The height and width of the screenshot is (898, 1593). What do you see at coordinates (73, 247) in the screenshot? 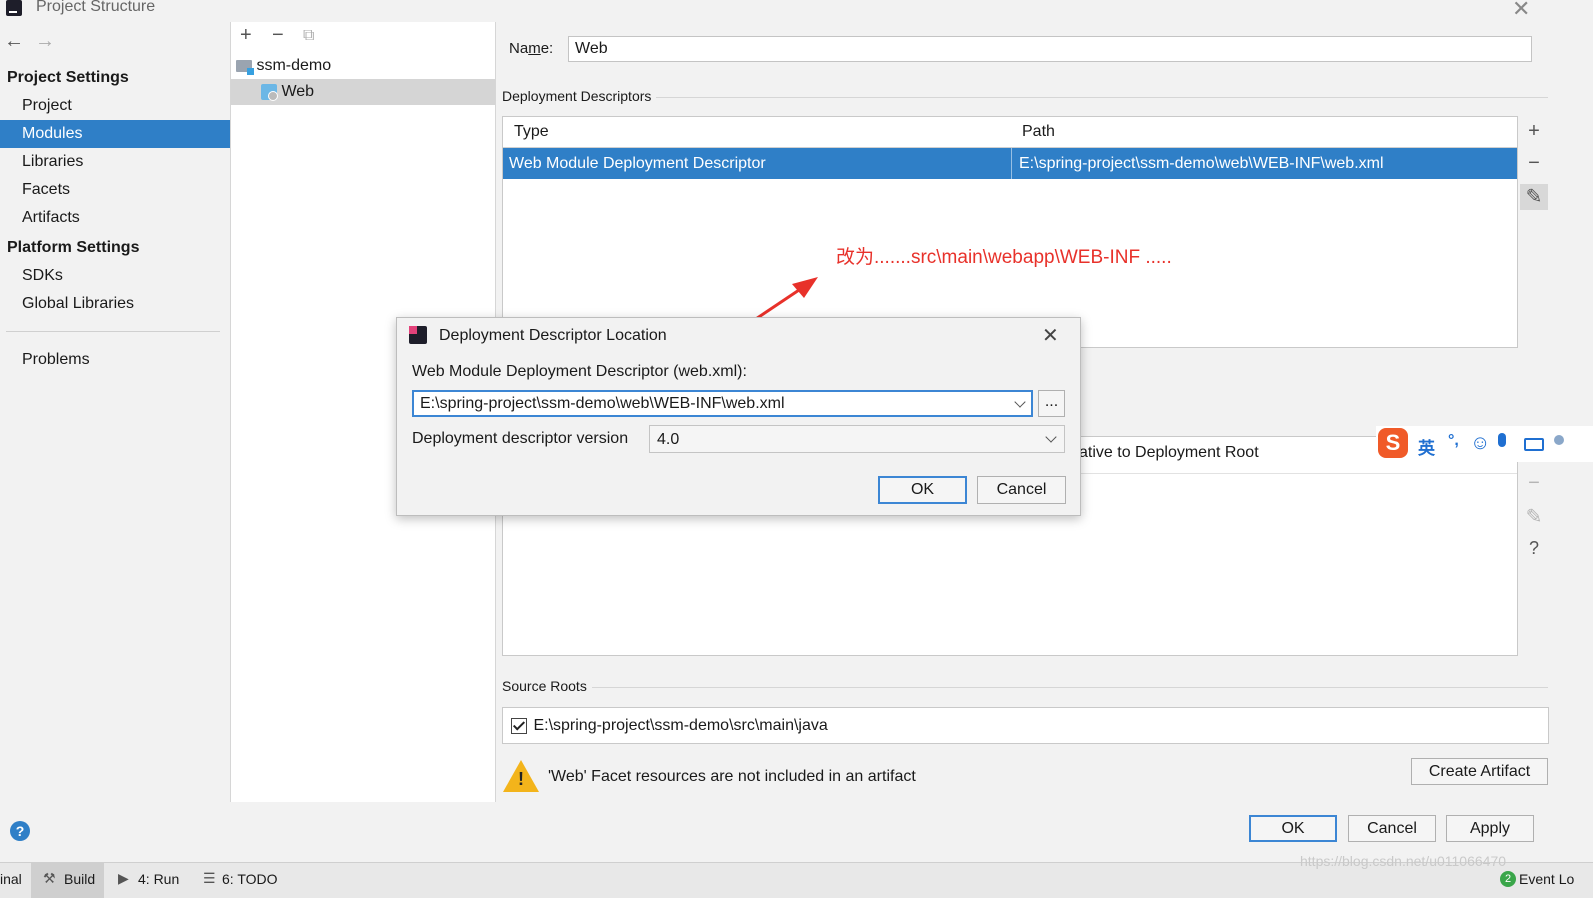
I see `platform-settings-header: Platform Settings` at bounding box center [73, 247].